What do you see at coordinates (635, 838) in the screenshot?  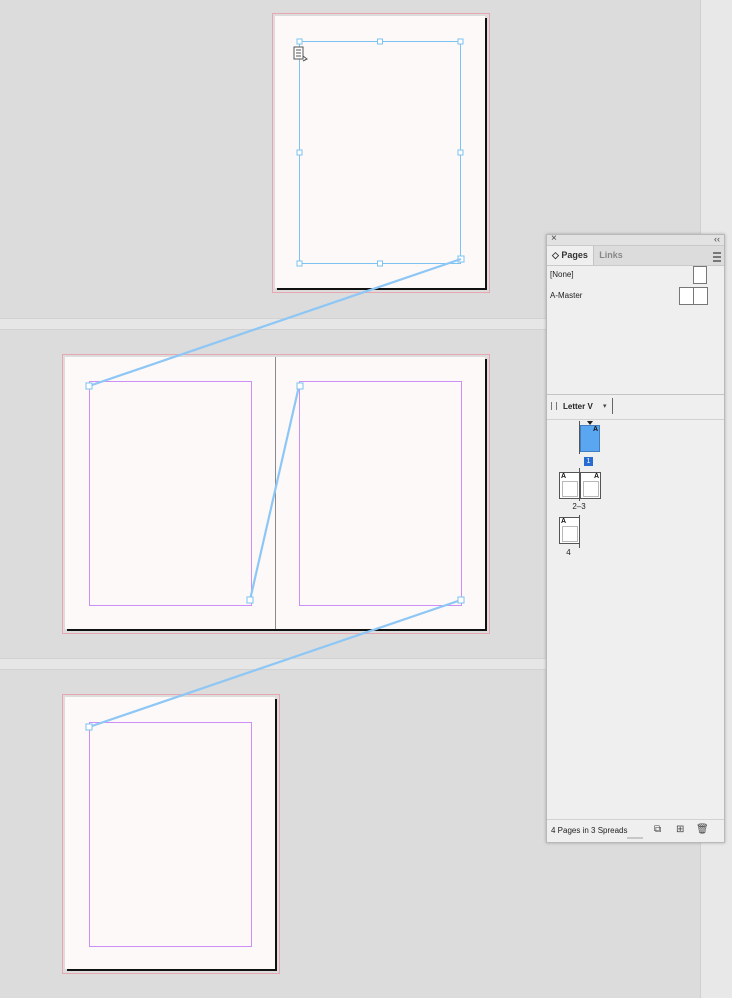 I see `panel-resize-handle` at bounding box center [635, 838].